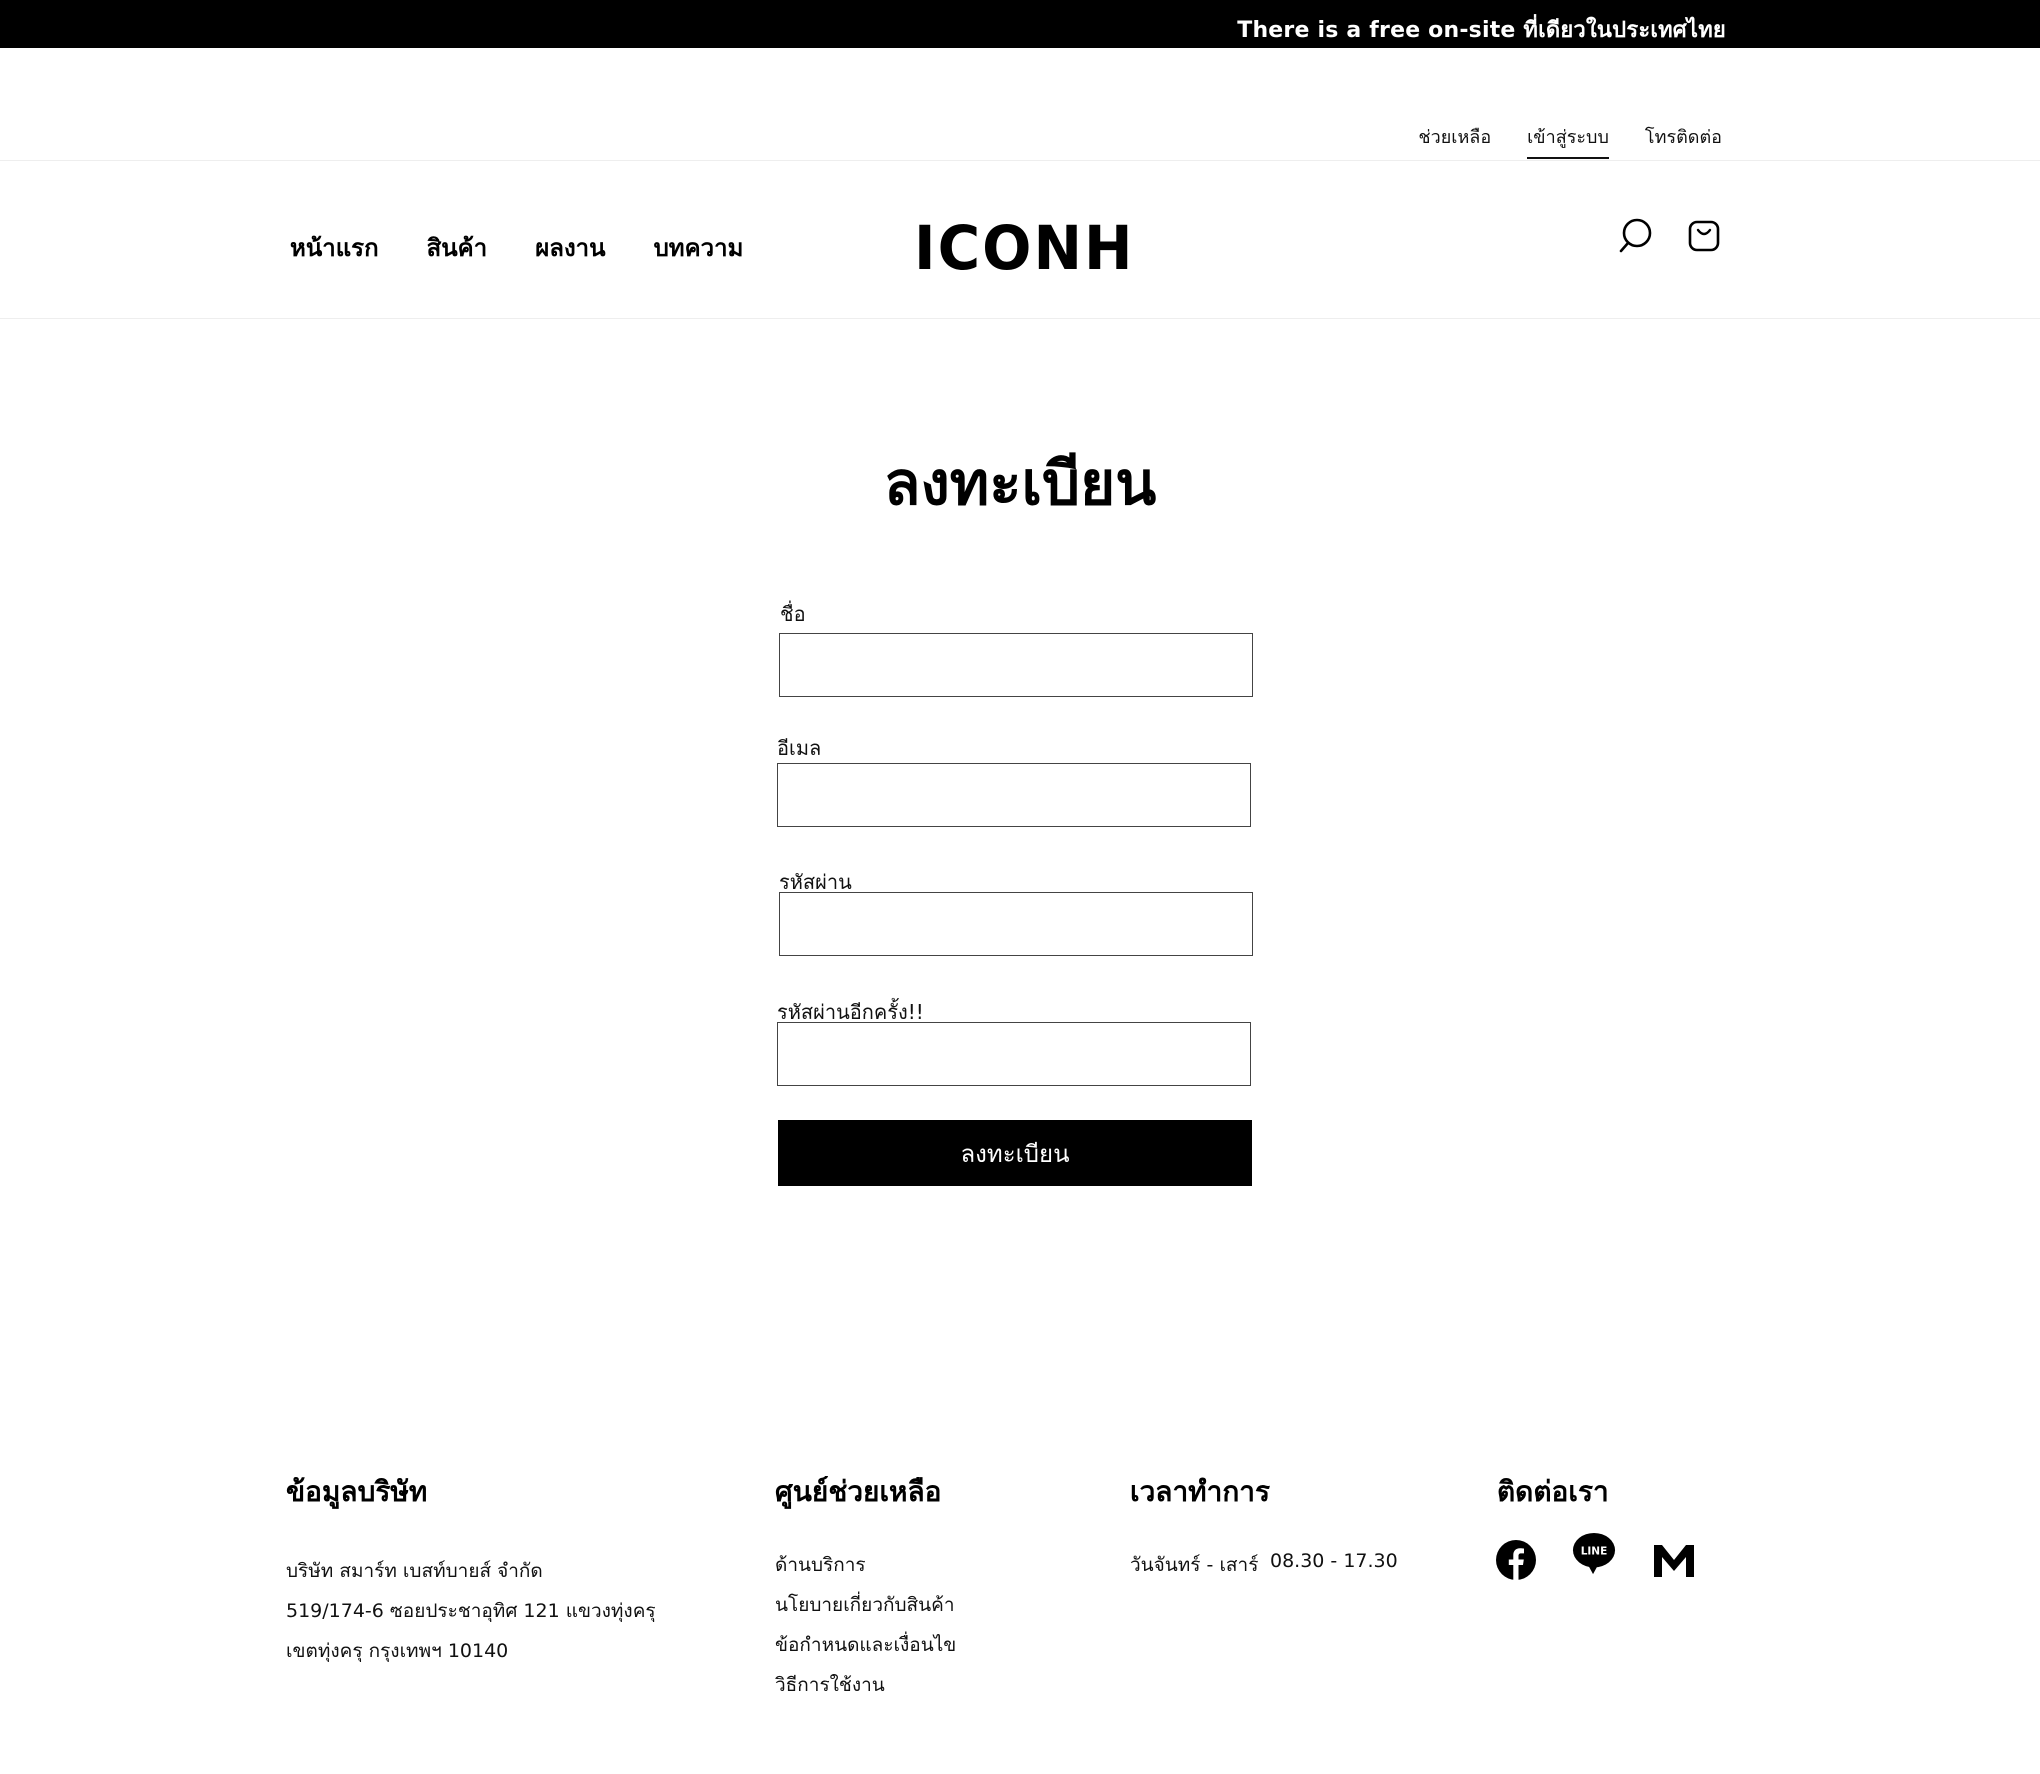 Image resolution: width=2040 pixels, height=1774 pixels. What do you see at coordinates (865, 1605) in the screenshot?
I see `help-link-product-policy: นโยบายเกี่ยวกับสินค้า` at bounding box center [865, 1605].